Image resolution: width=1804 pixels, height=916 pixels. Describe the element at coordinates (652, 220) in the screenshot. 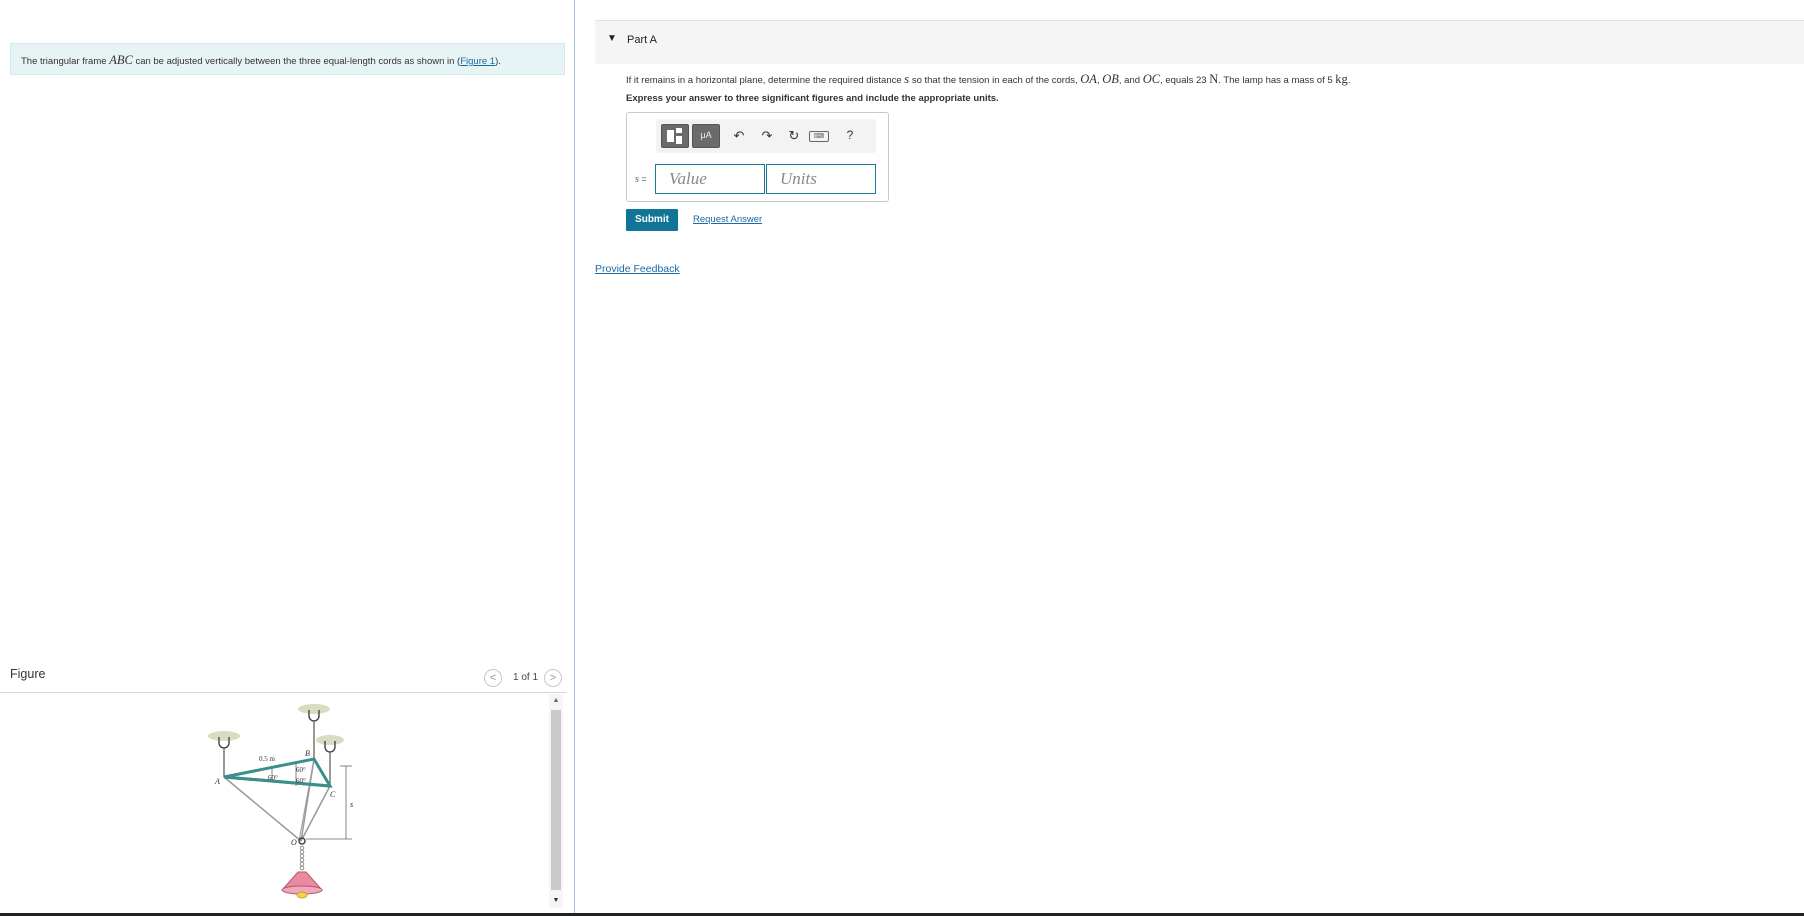

I see `submit-button: Submit` at that location.